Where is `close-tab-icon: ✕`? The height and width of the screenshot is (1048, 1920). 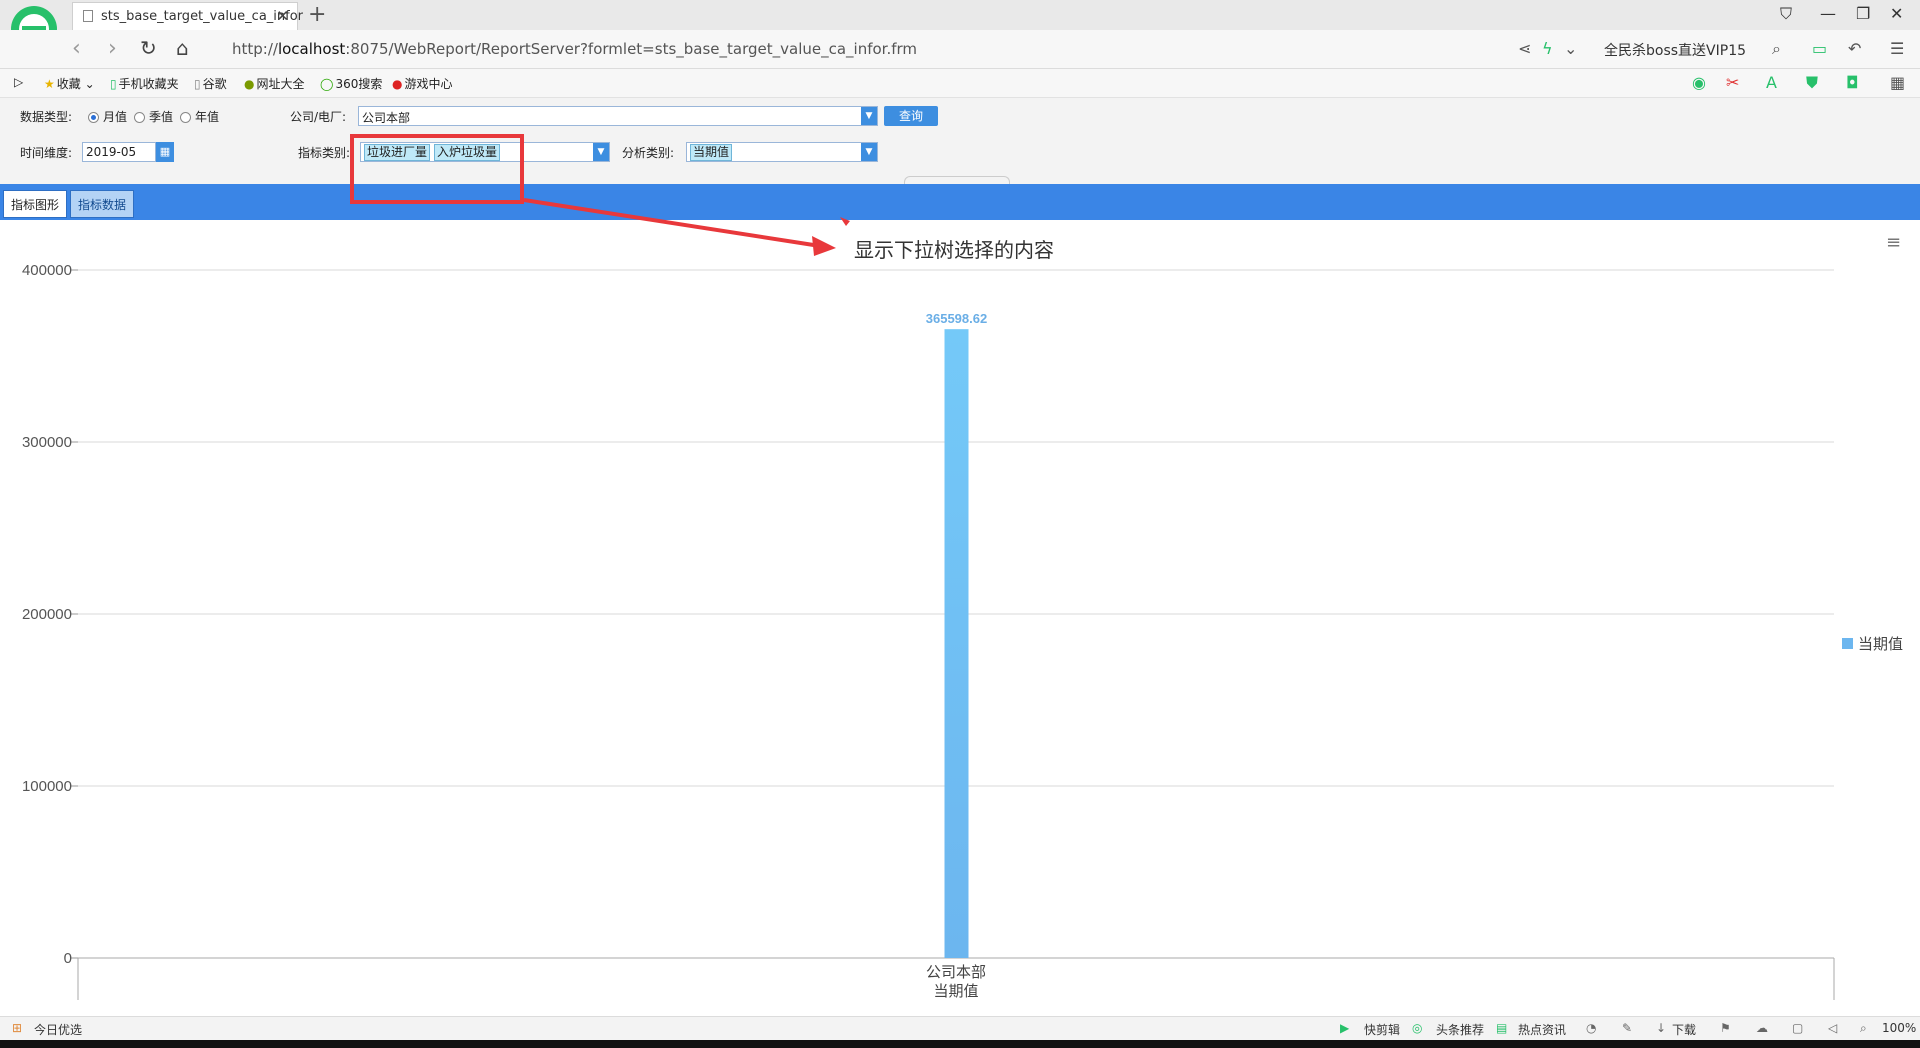 close-tab-icon: ✕ is located at coordinates (282, 16).